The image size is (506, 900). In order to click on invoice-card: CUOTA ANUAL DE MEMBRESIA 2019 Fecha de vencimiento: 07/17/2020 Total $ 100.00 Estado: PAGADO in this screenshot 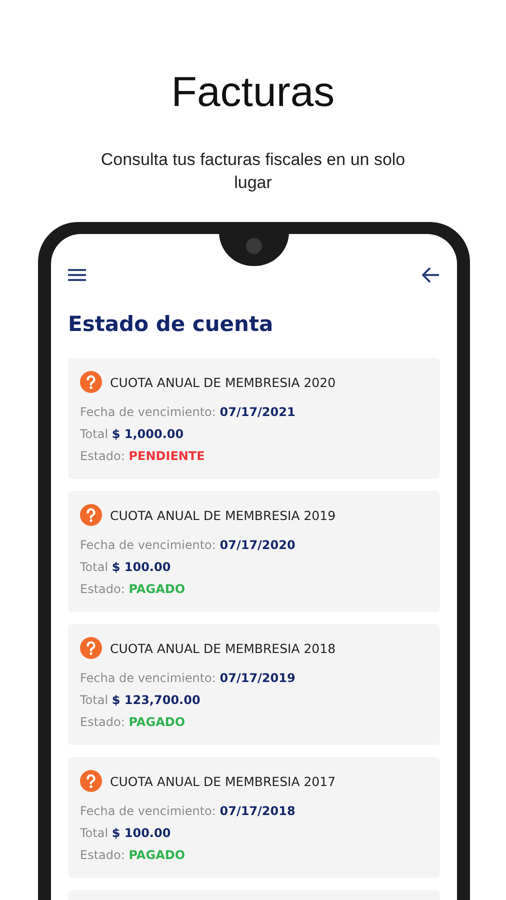, I will do `click(254, 551)`.